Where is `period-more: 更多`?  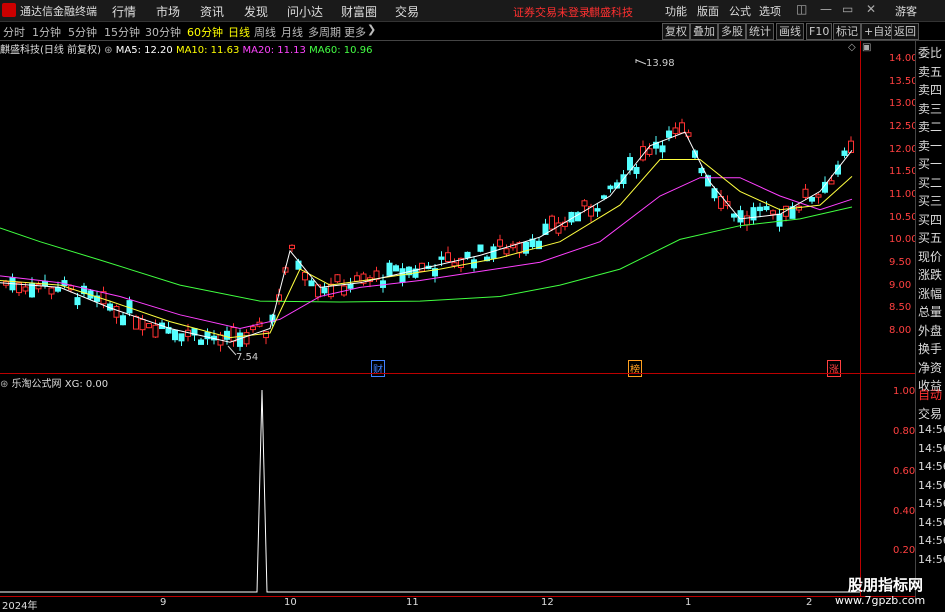
period-more: 更多 is located at coordinates (355, 32).